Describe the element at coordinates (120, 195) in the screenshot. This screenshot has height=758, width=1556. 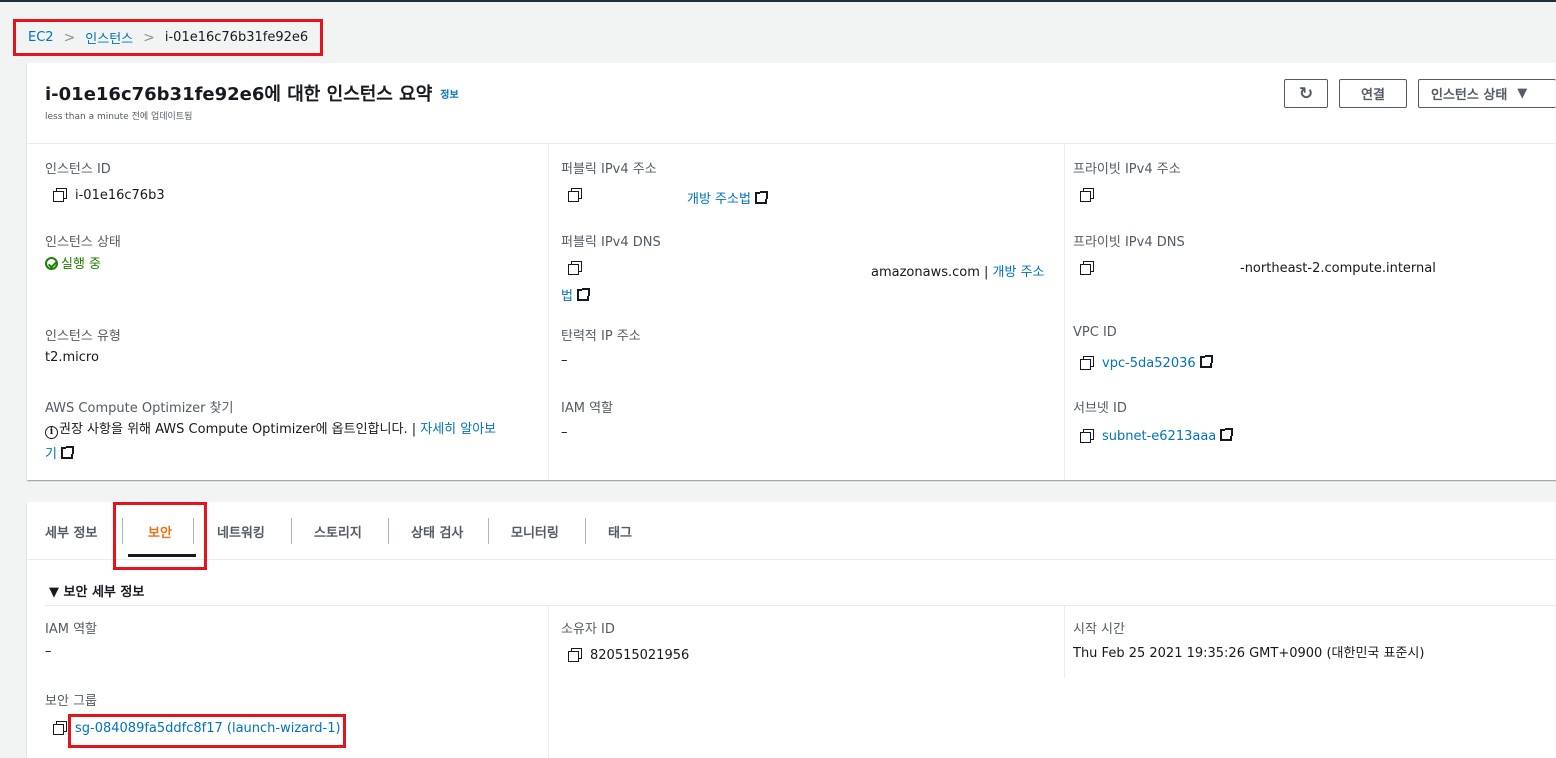
I see `instance-id-text: i-01e16c76b3` at that location.